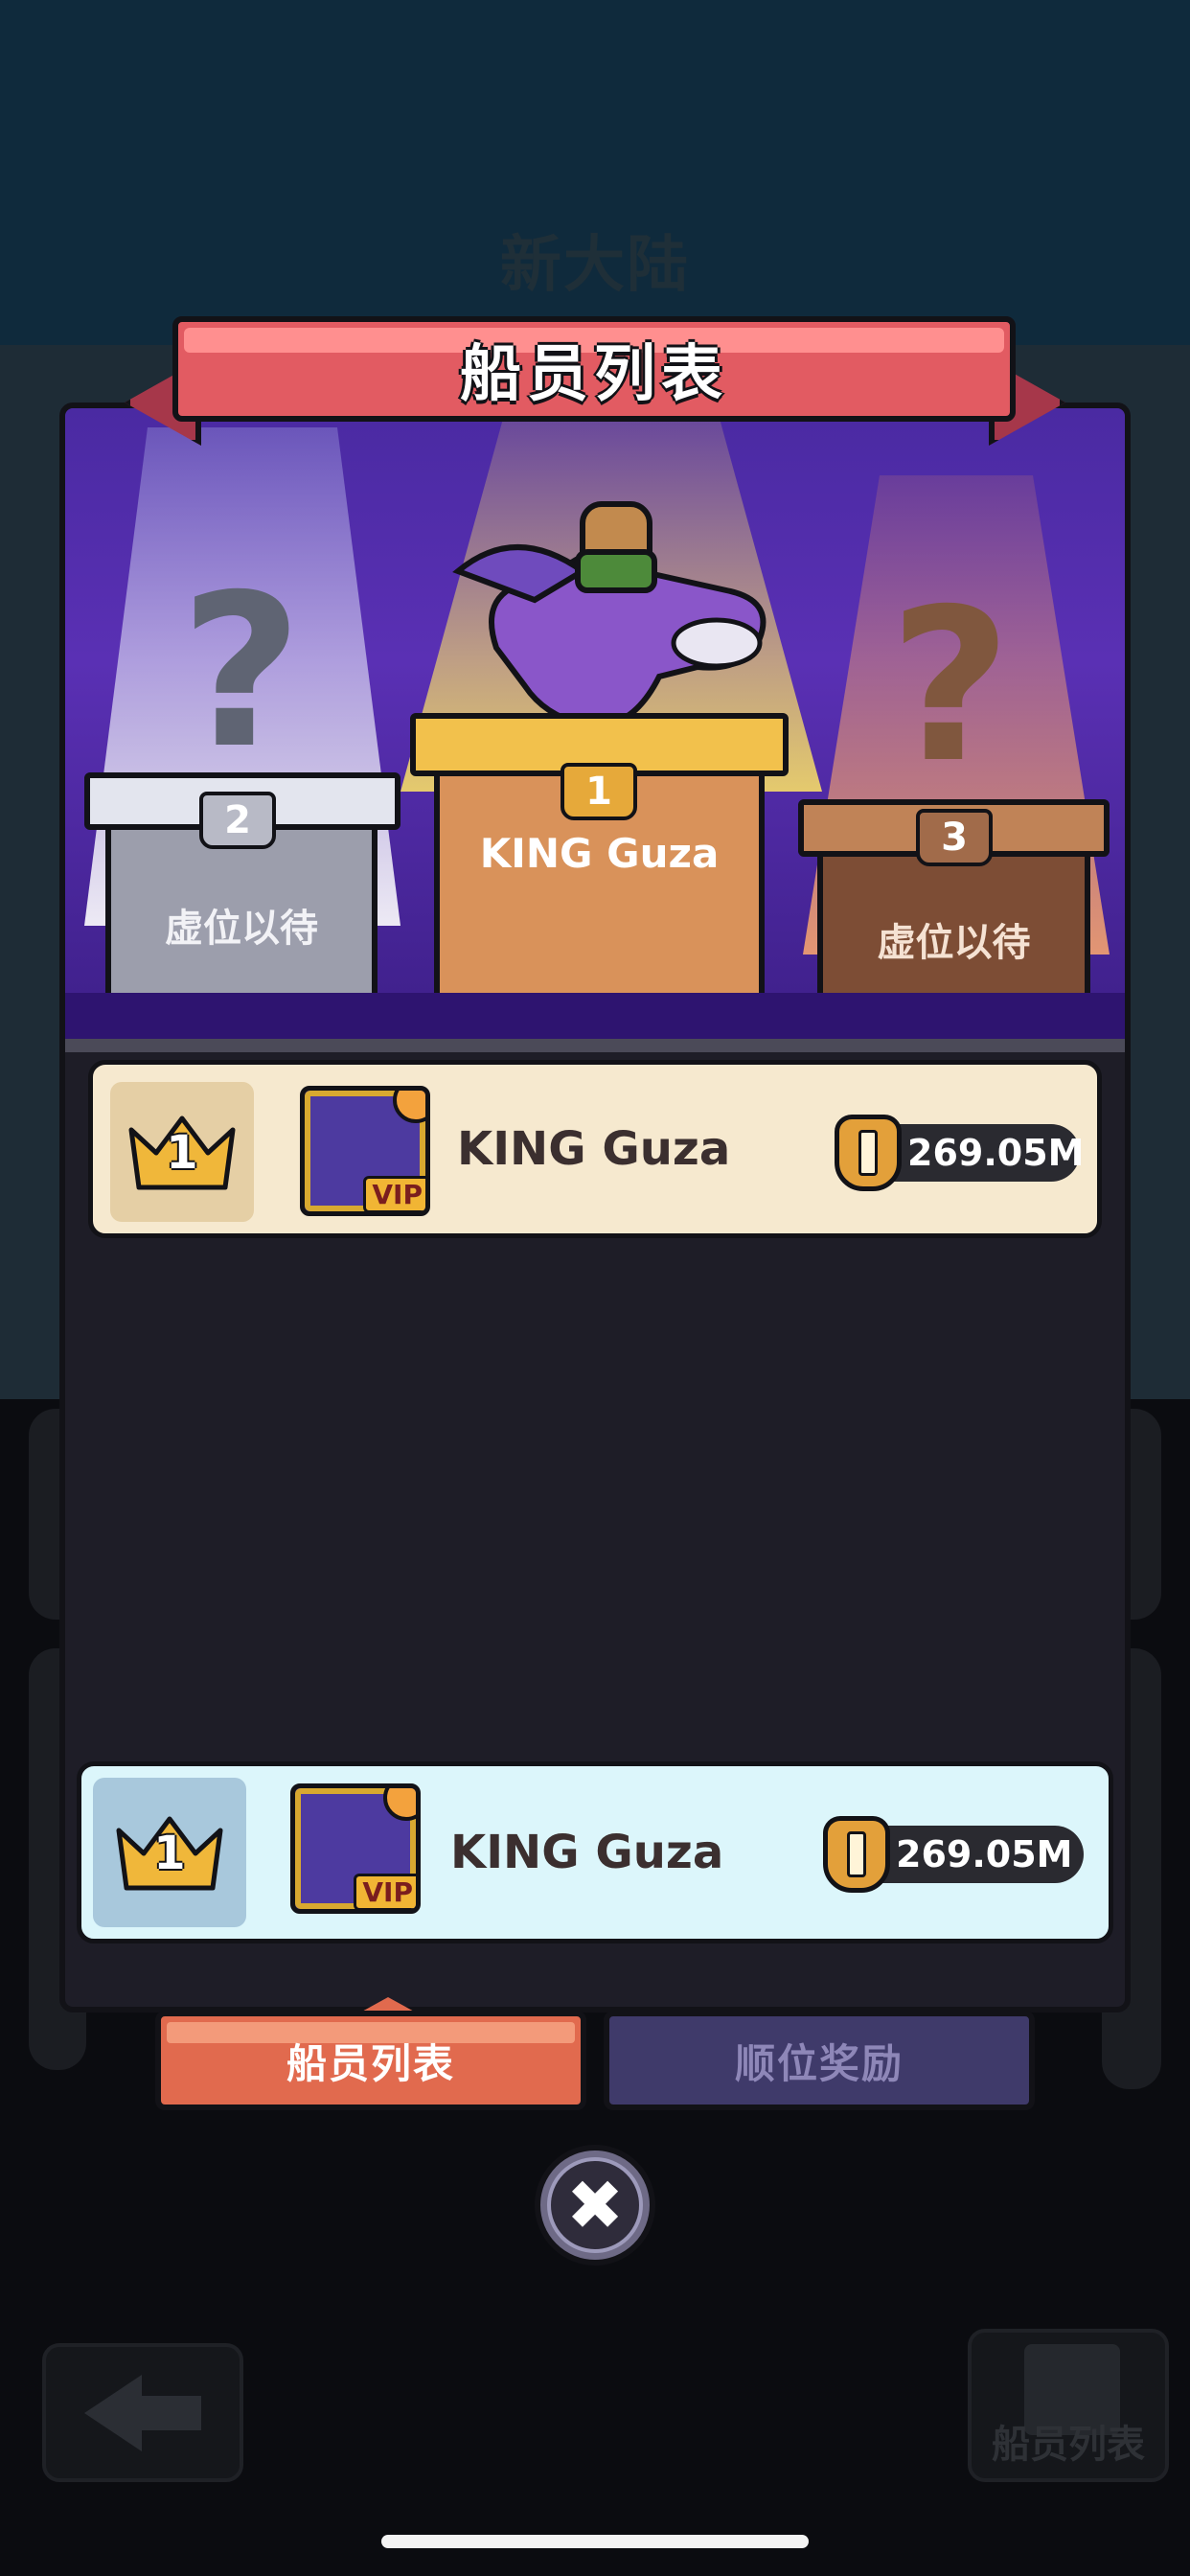 This screenshot has height=2576, width=1190. I want to click on tab-rank-rewards-label: 顺位奖励, so click(819, 2063).